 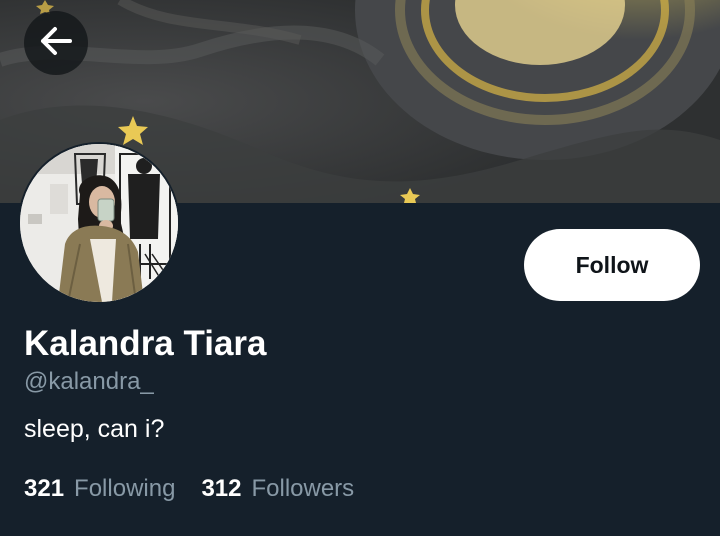 I want to click on profile-stats: 321 Following 312 Followers, so click(x=202, y=489).